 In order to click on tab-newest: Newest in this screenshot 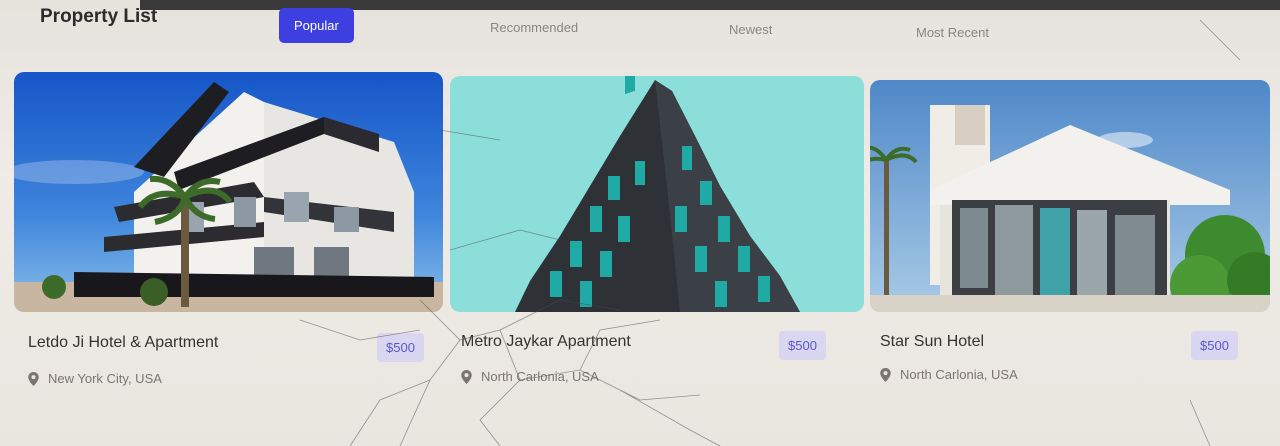, I will do `click(750, 29)`.